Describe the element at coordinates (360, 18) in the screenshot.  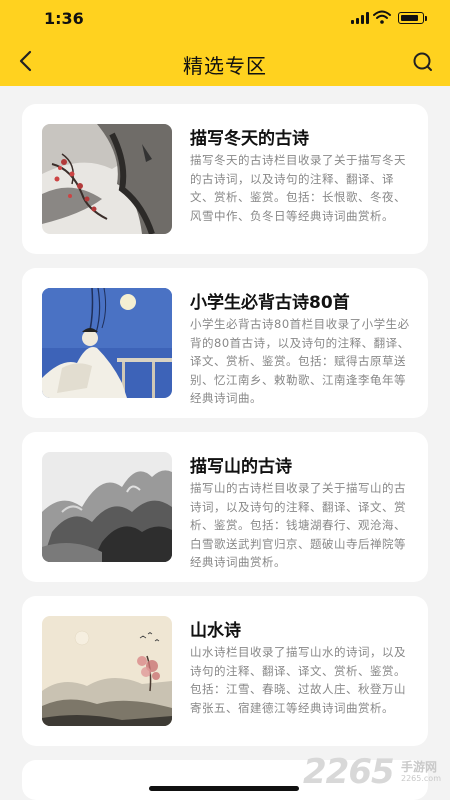
I see `cellular-signal-icon` at that location.